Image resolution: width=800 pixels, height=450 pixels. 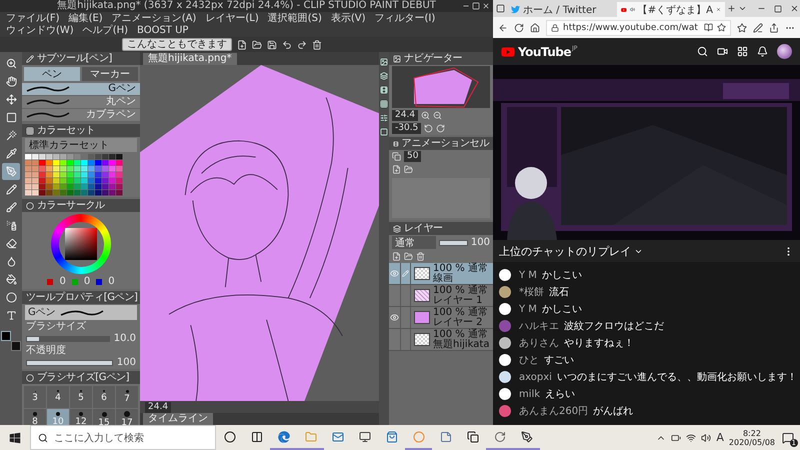 I want to click on navigator-preview-drawing, so click(x=441, y=87).